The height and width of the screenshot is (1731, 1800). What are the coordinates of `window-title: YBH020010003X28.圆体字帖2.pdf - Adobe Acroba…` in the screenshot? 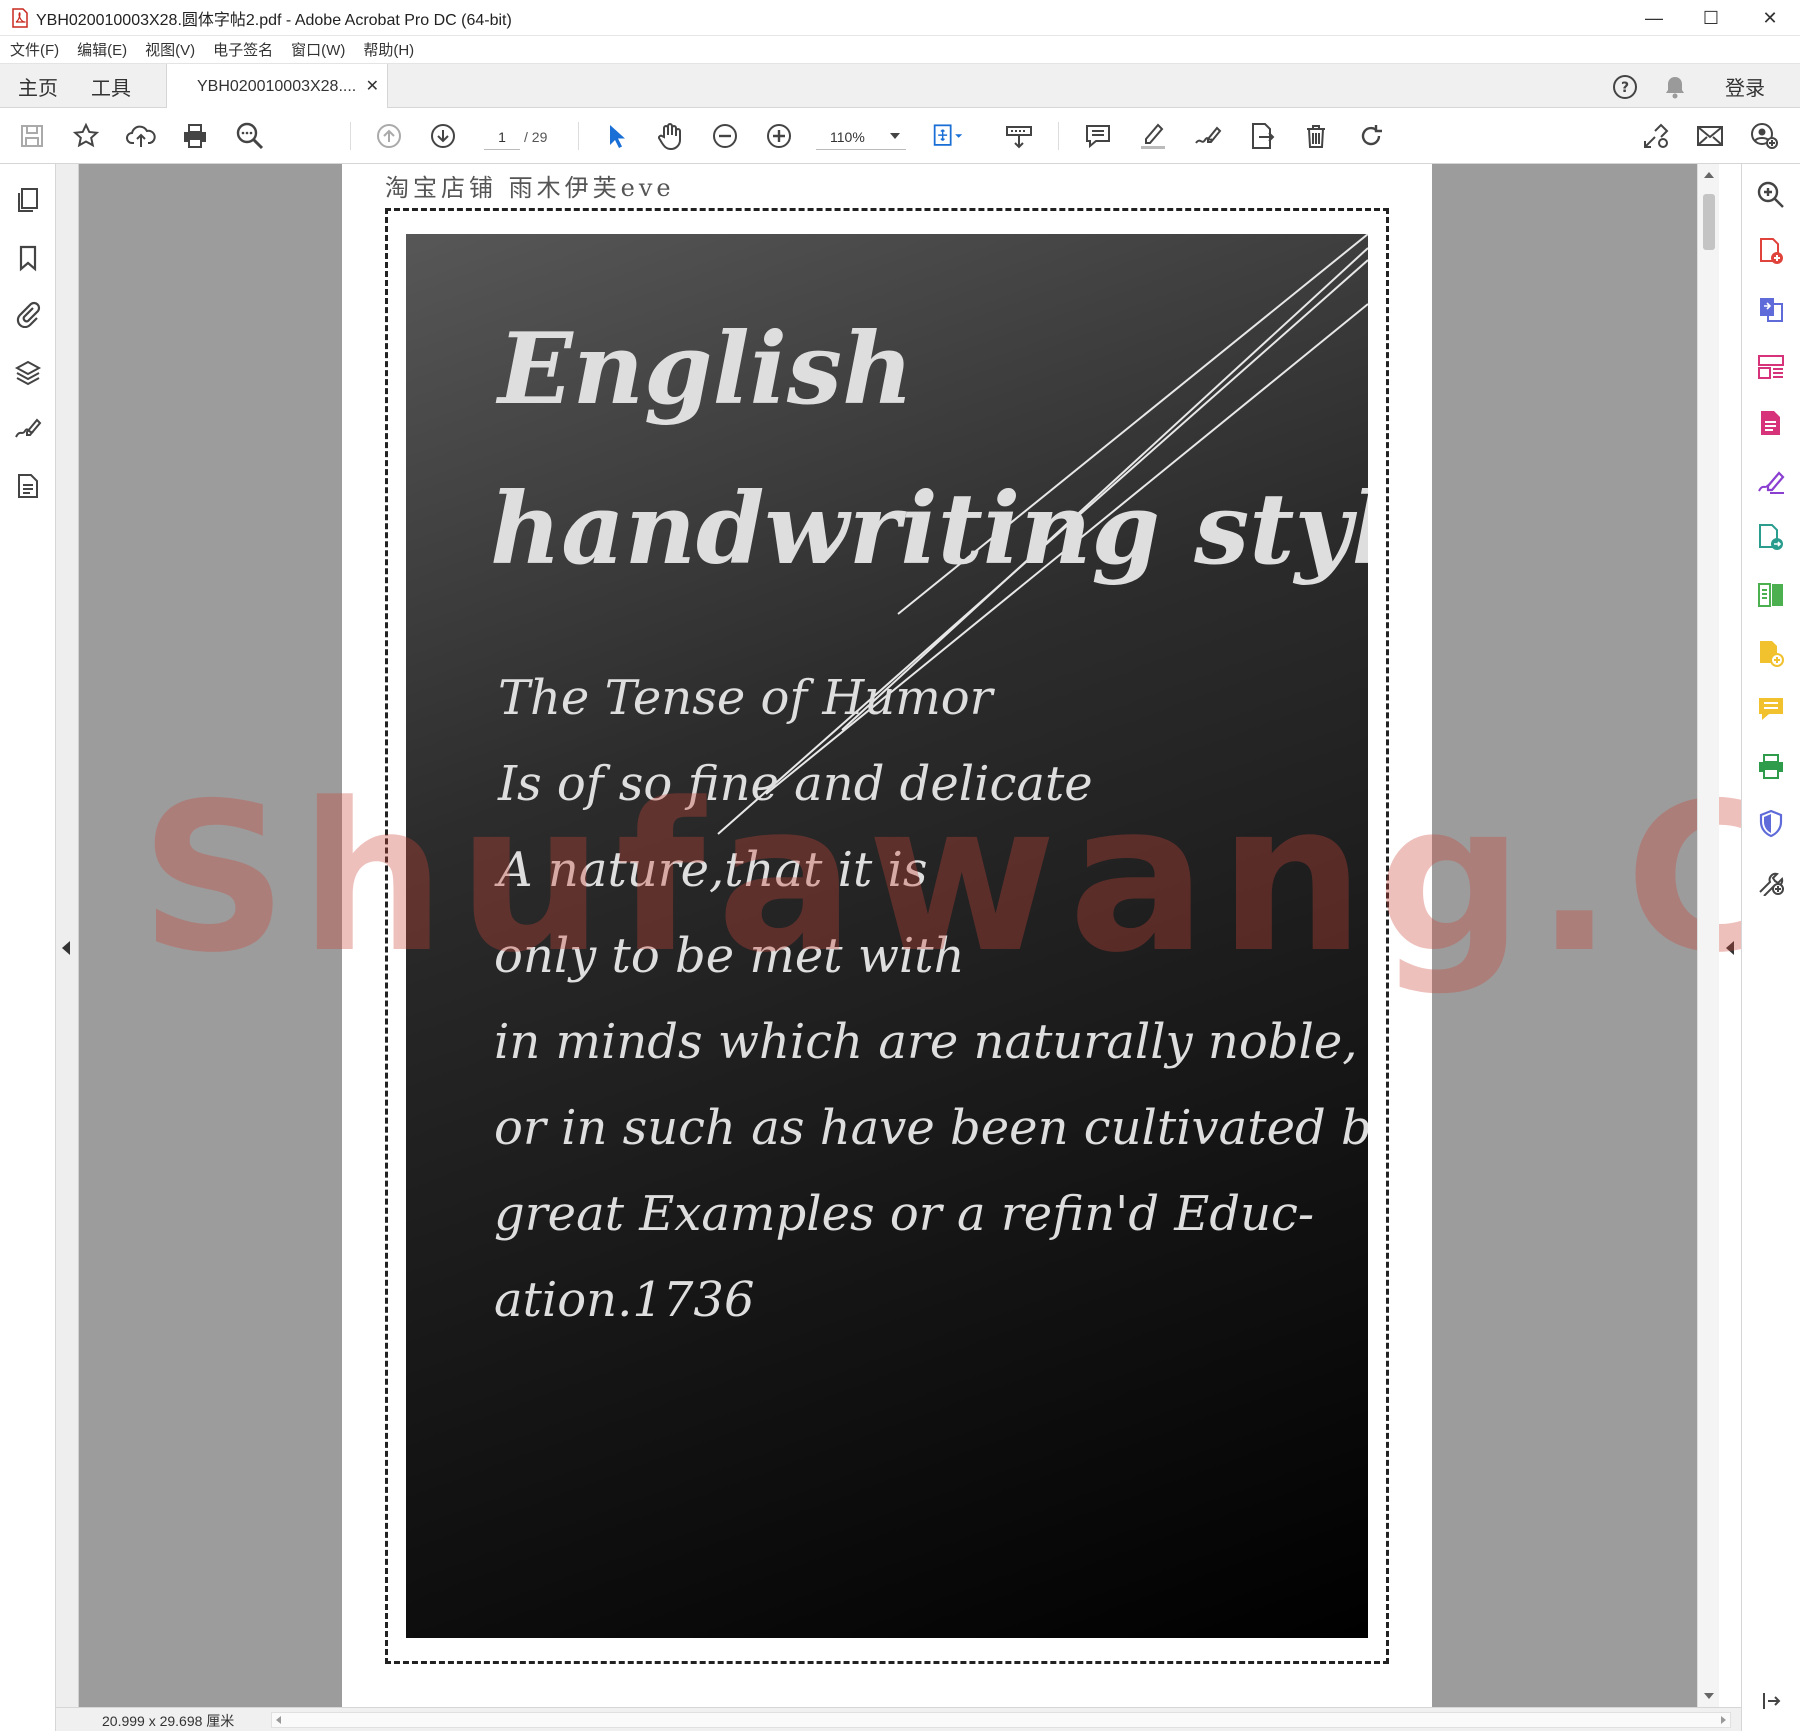 It's located at (274, 20).